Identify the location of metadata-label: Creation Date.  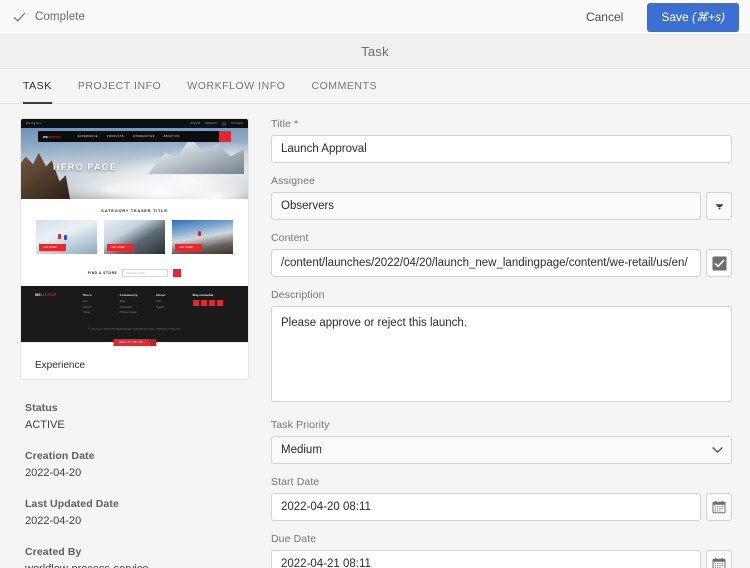
(60, 456).